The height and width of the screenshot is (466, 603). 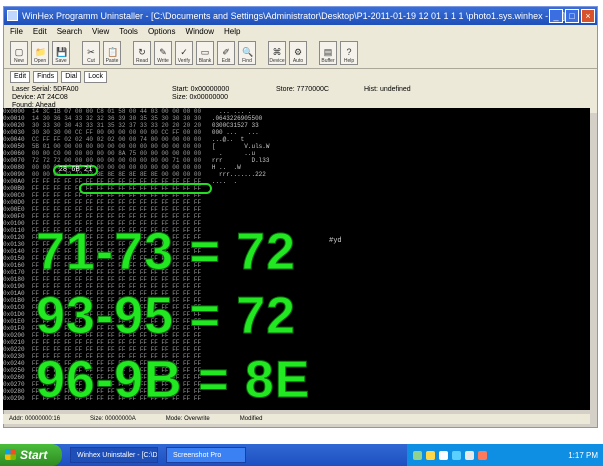 I want to click on toolbar-button-write: ✎ Write, so click(x=163, y=53).